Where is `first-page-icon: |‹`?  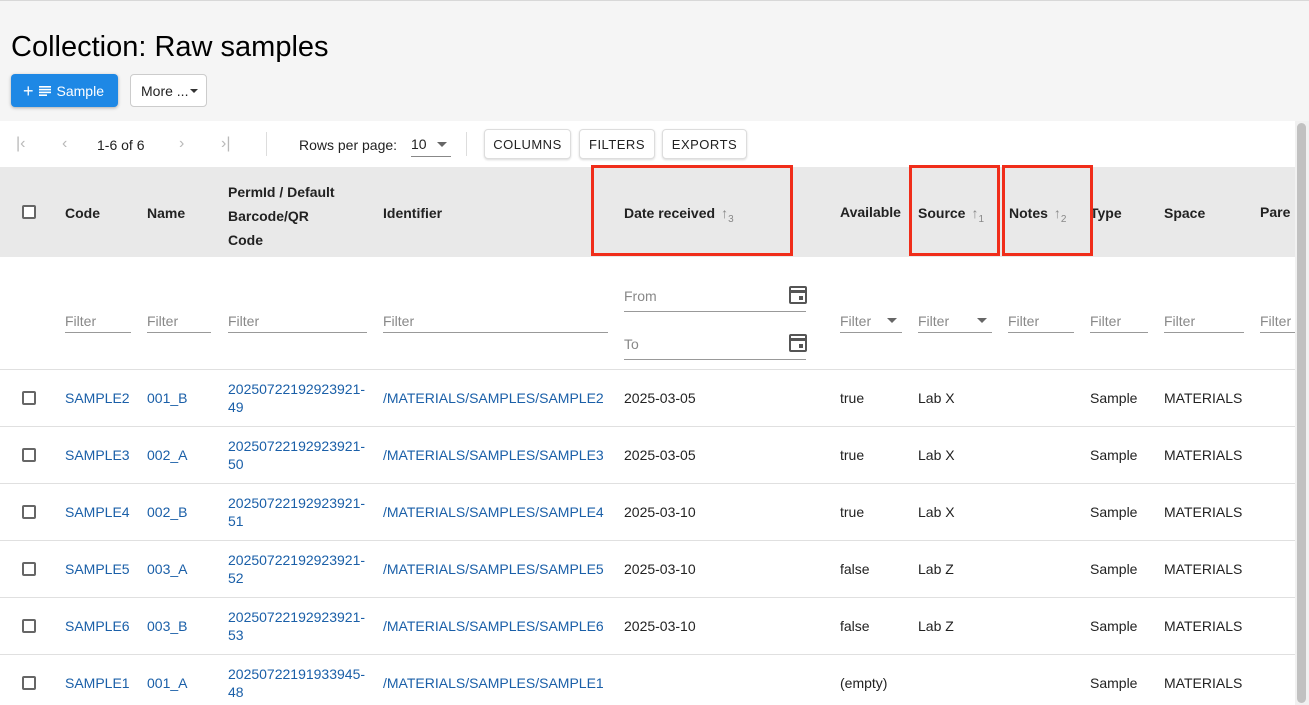 first-page-icon: |‹ is located at coordinates (20, 144).